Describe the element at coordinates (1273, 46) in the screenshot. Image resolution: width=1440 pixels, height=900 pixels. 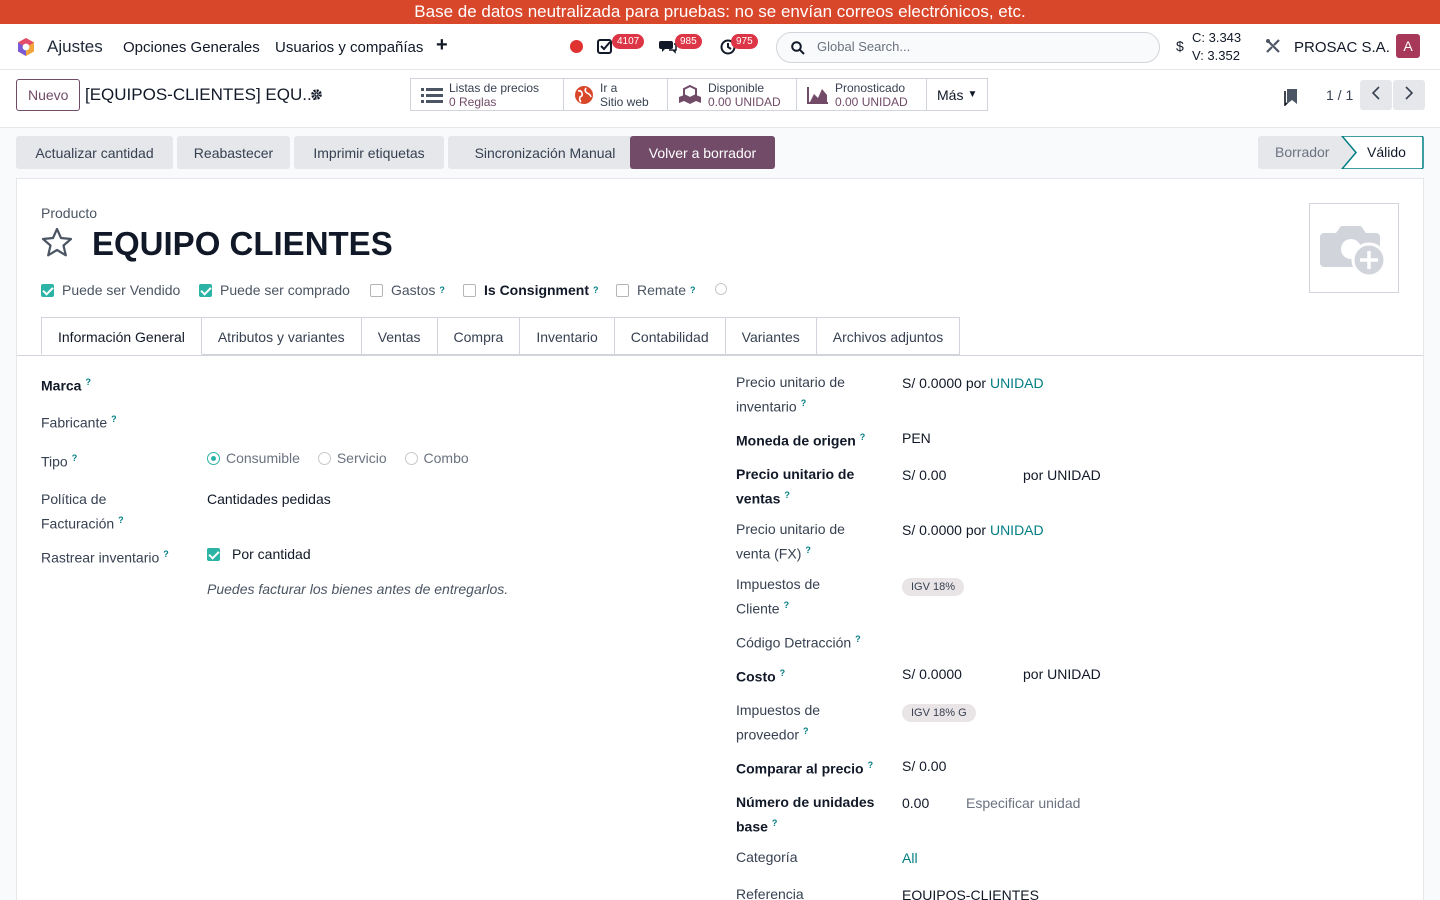
I see `debug-tools-icon` at that location.